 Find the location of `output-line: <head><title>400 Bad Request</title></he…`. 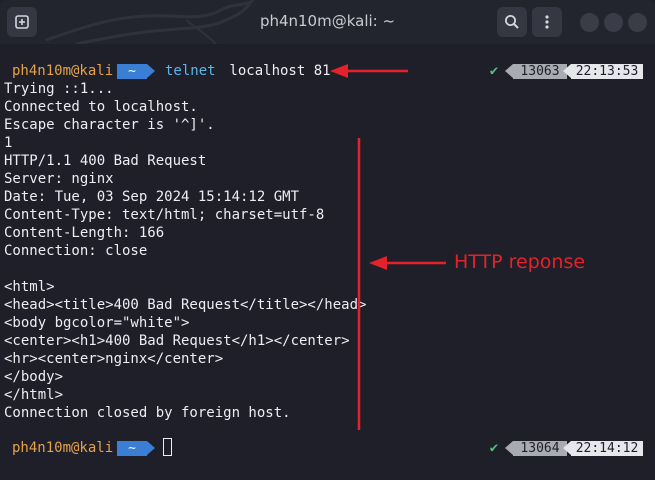

output-line: <head><title>400 Bad Request</title></he… is located at coordinates (185, 305).